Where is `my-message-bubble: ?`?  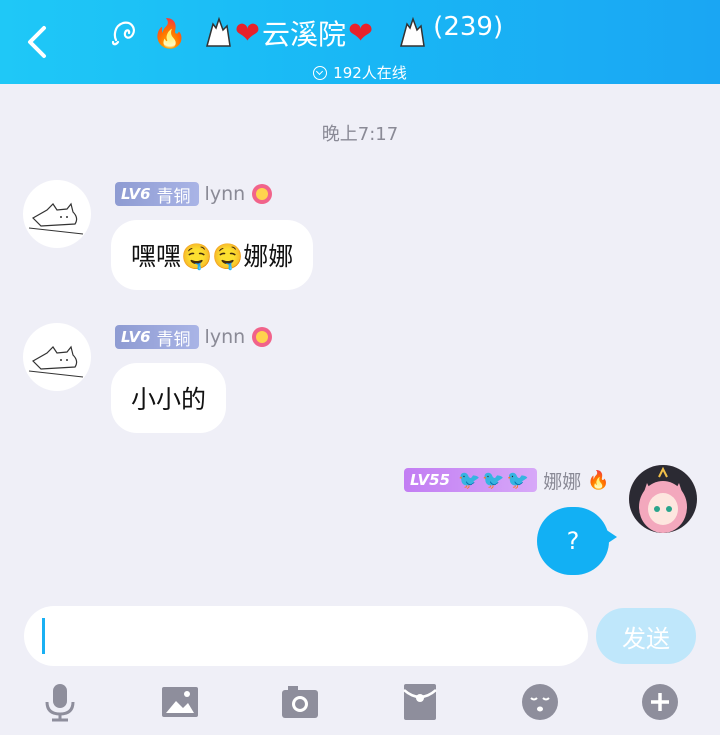 my-message-bubble: ? is located at coordinates (577, 541).